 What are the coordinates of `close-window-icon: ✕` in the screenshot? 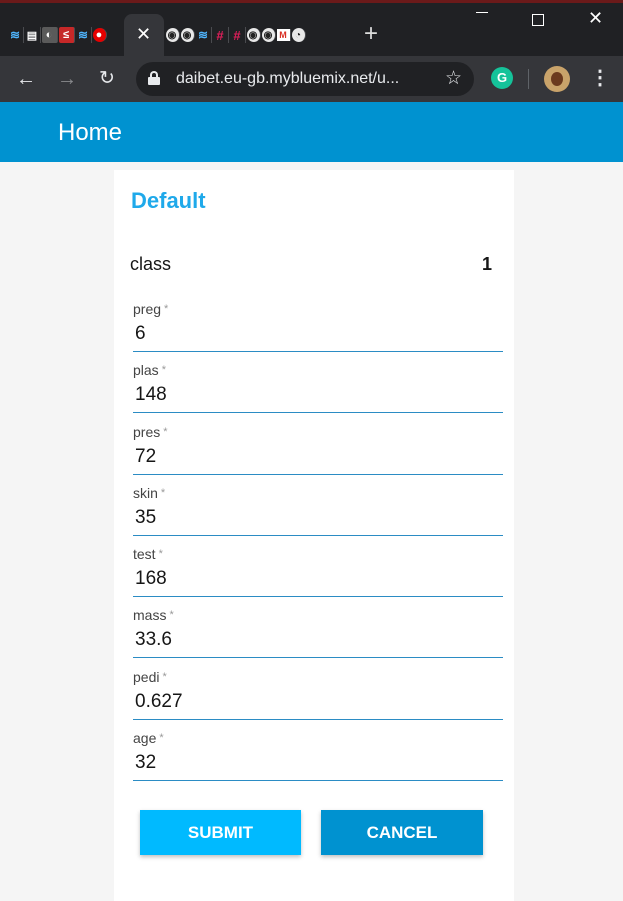 It's located at (595, 18).